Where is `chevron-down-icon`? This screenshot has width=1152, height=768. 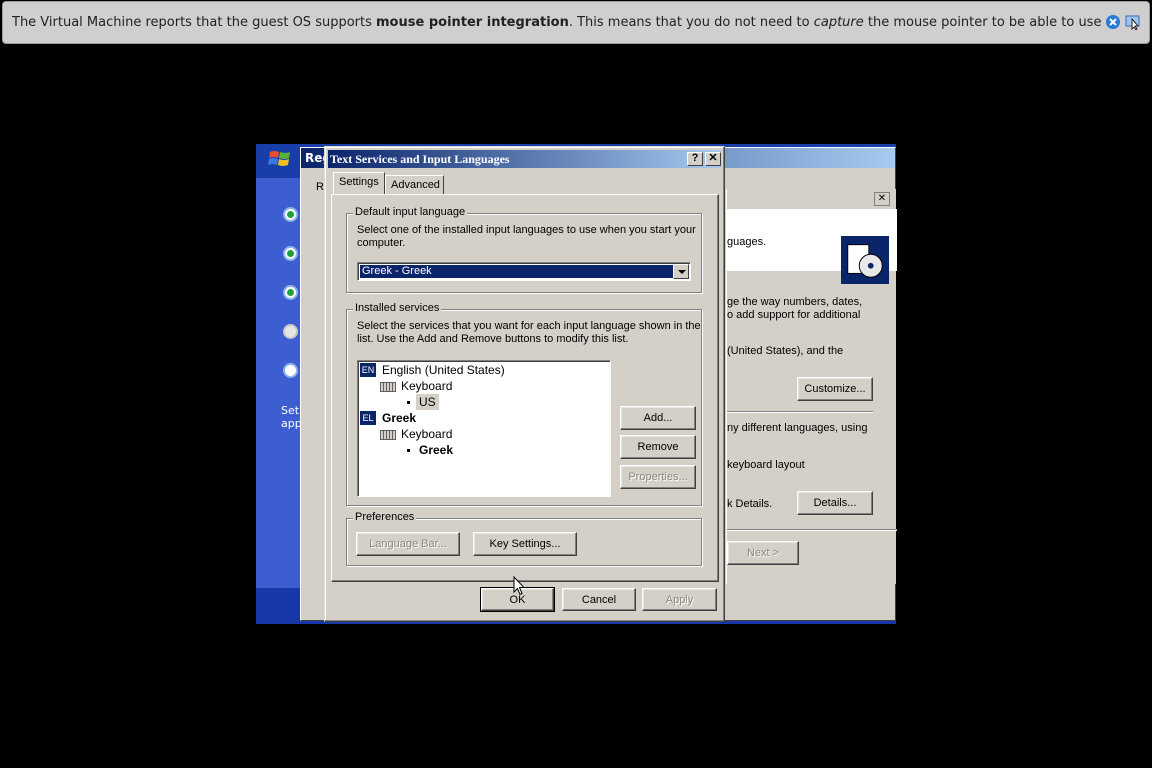
chevron-down-icon is located at coordinates (681, 271).